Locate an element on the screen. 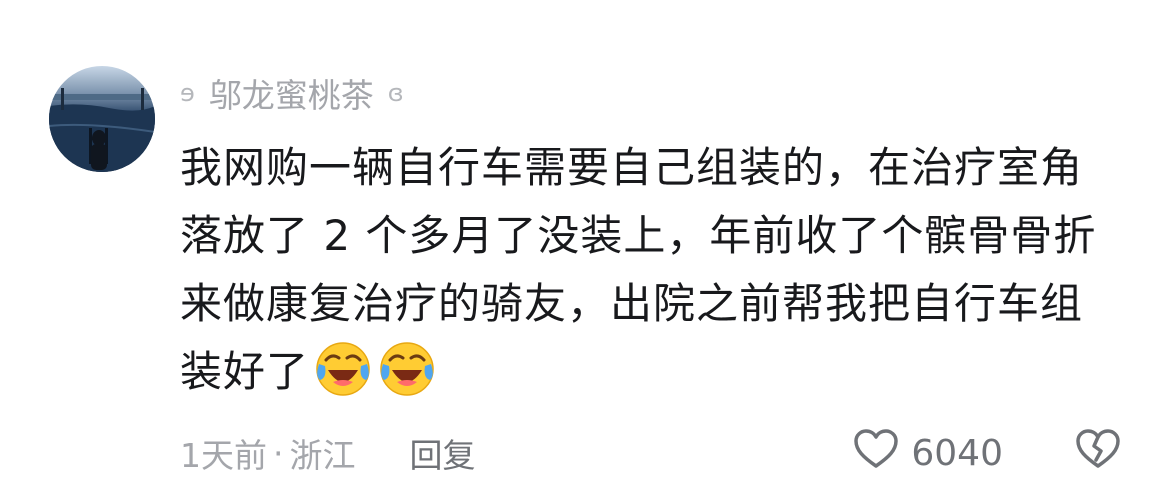 Image resolution: width=1169 pixels, height=486 pixels. comment-line: 来做康复治疗的骑友，出院之前帮我把自行车组 is located at coordinates (632, 303).